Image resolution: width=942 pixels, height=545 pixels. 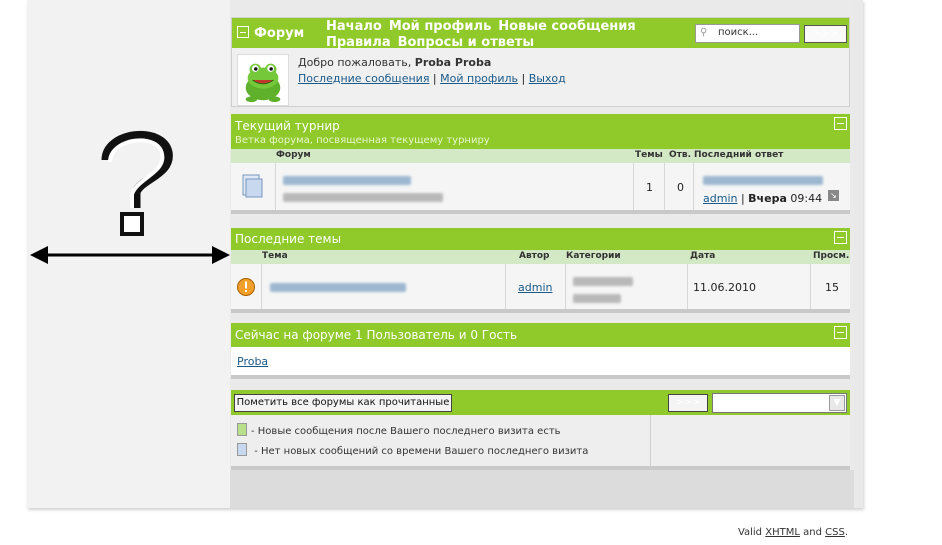 What do you see at coordinates (680, 155) in the screenshot?
I see `col-replies: Отв.` at bounding box center [680, 155].